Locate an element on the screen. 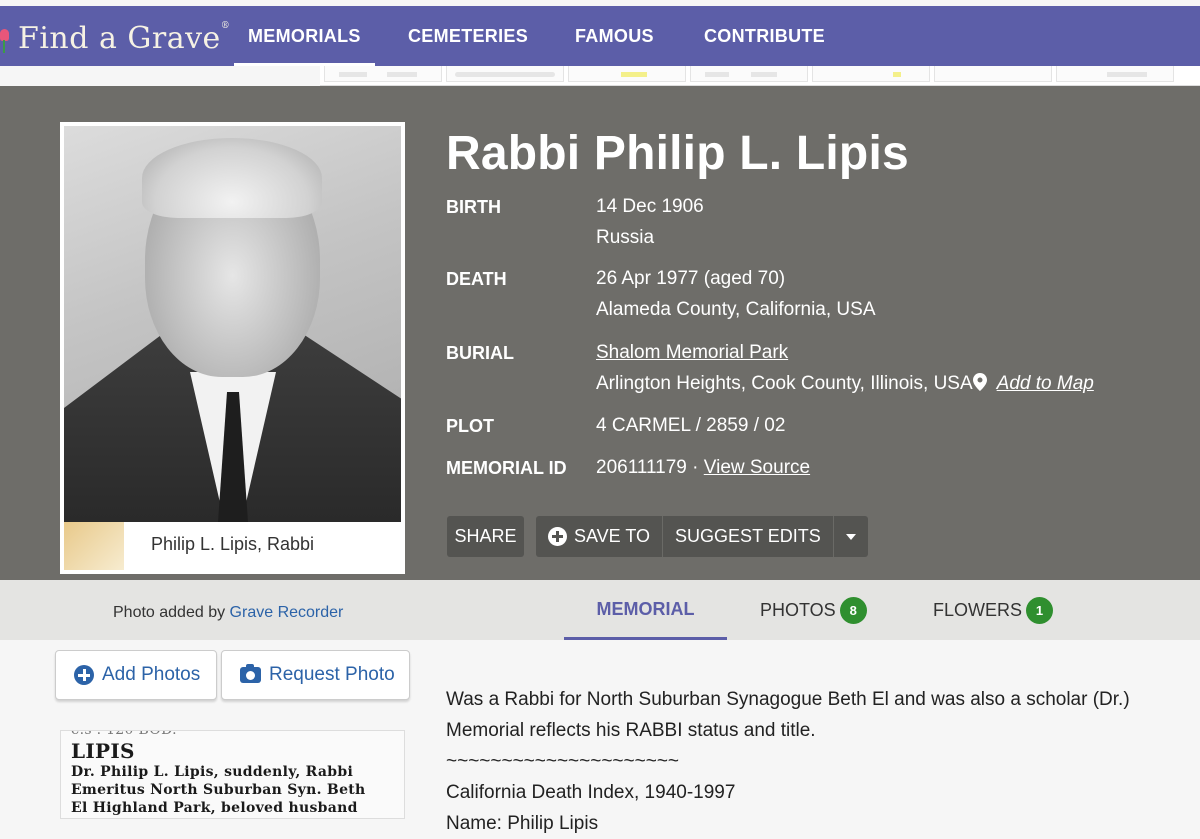  plot-label: PLOT is located at coordinates (470, 426).